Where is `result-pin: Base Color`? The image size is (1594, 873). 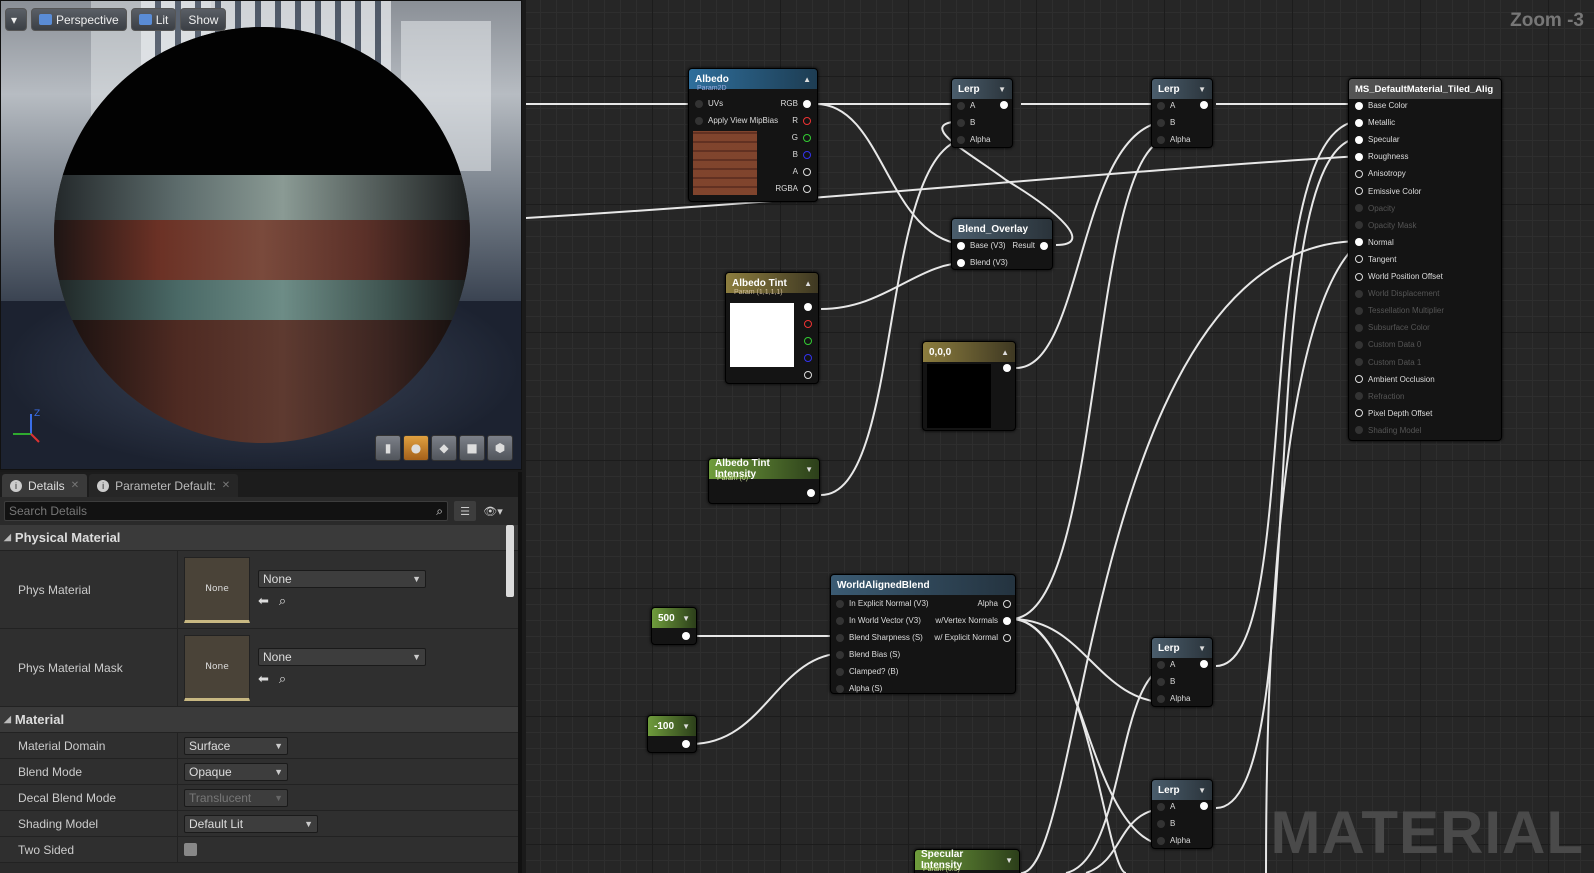 result-pin: Base Color is located at coordinates (1381, 105).